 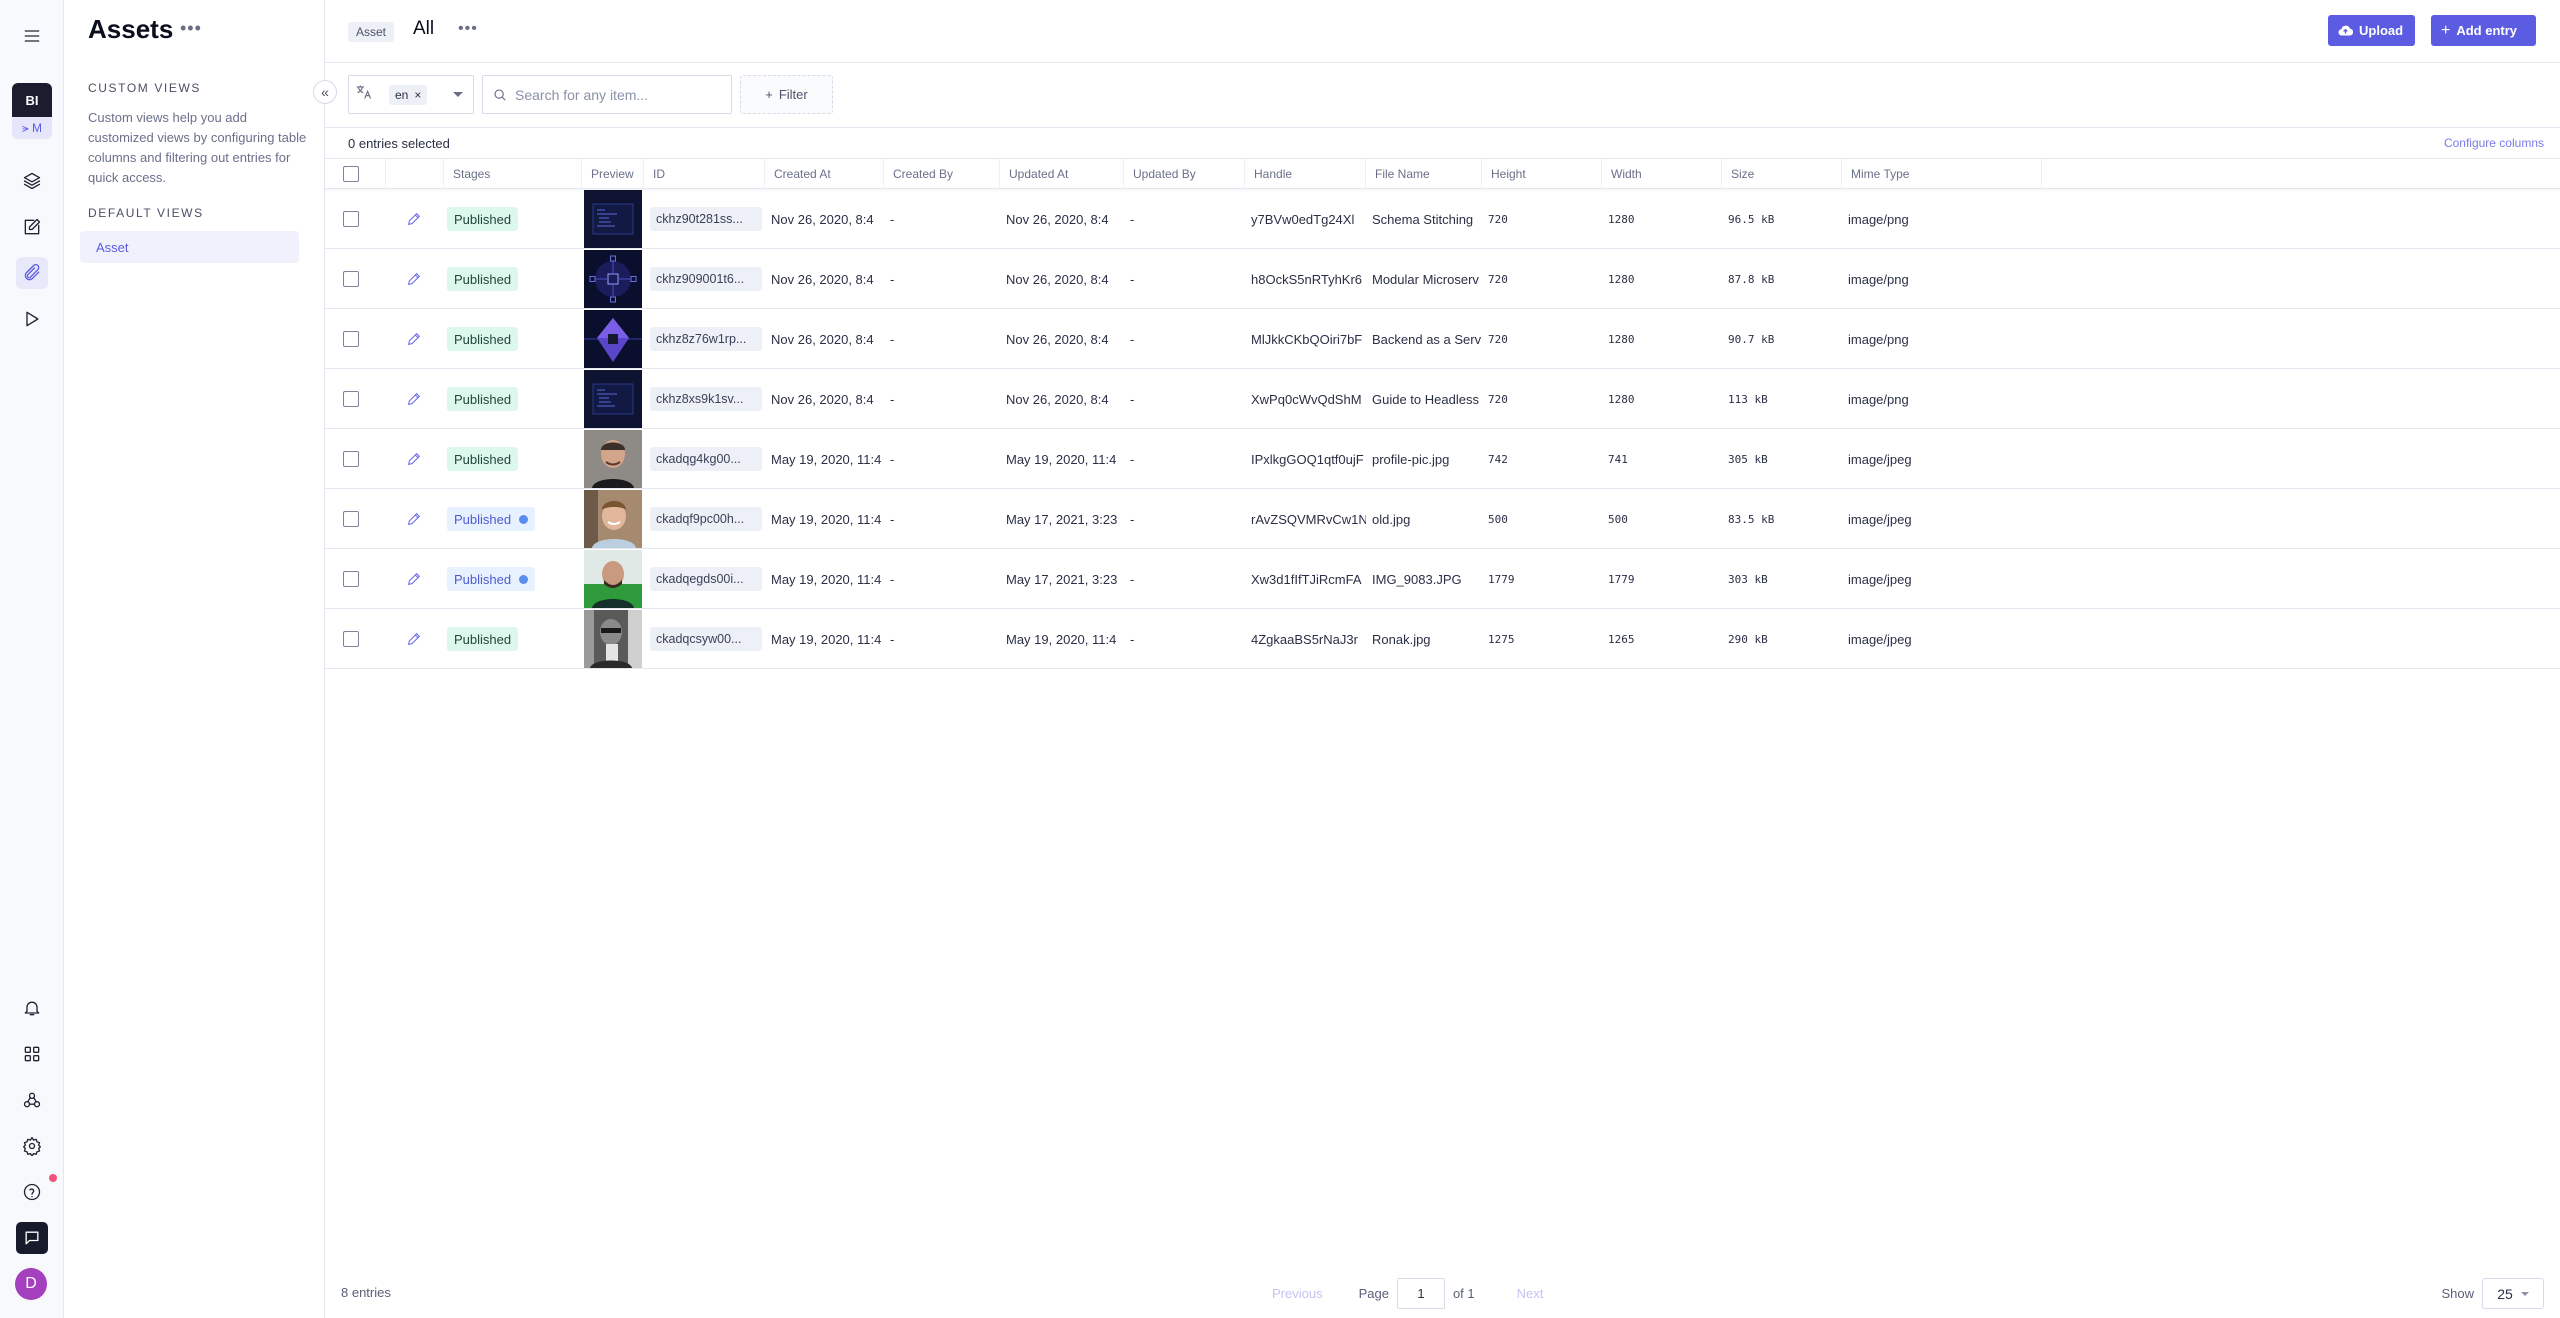 I want to click on column-header-preview: Preview, so click(x=613, y=174).